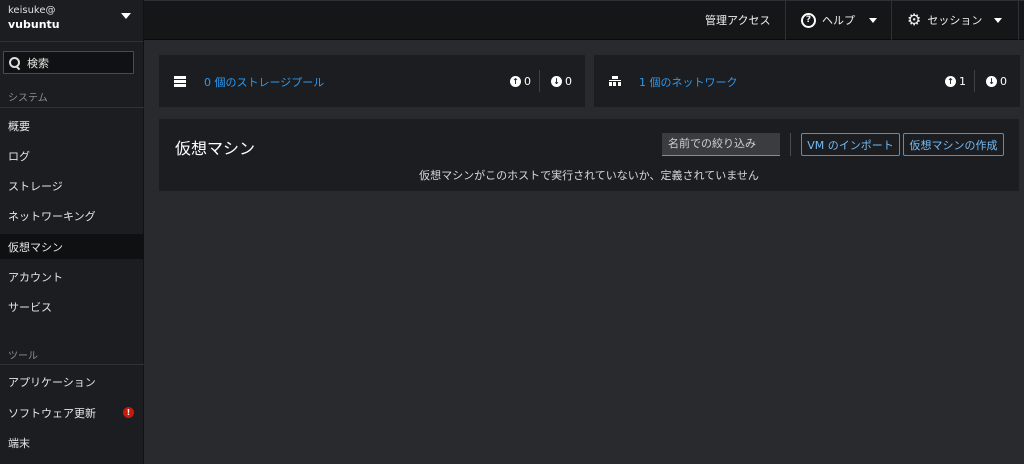 The width and height of the screenshot is (1024, 464). I want to click on create-vm-button: 仮想マシンの作成, so click(953, 144).